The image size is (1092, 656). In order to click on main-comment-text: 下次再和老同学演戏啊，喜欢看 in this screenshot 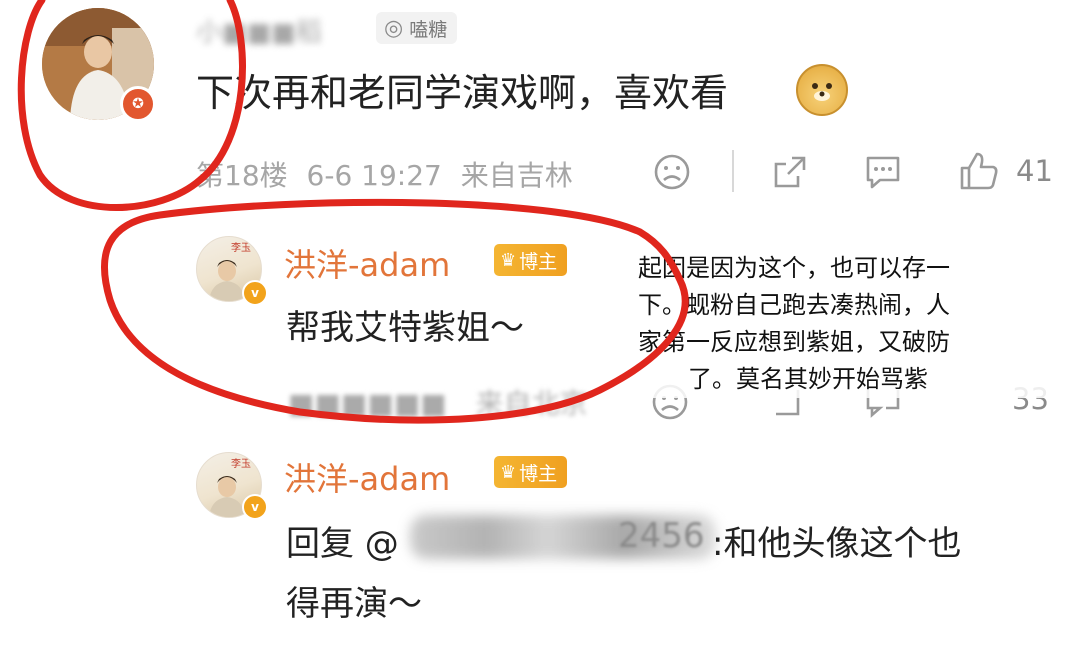, I will do `click(462, 93)`.